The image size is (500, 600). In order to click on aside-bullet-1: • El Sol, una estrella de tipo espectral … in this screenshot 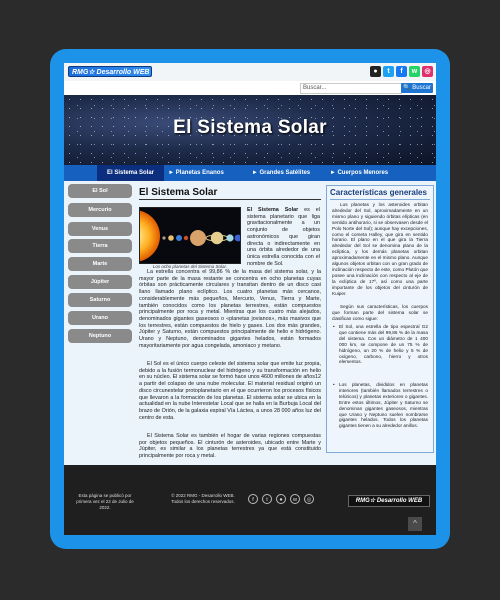, I will do `click(380, 344)`.